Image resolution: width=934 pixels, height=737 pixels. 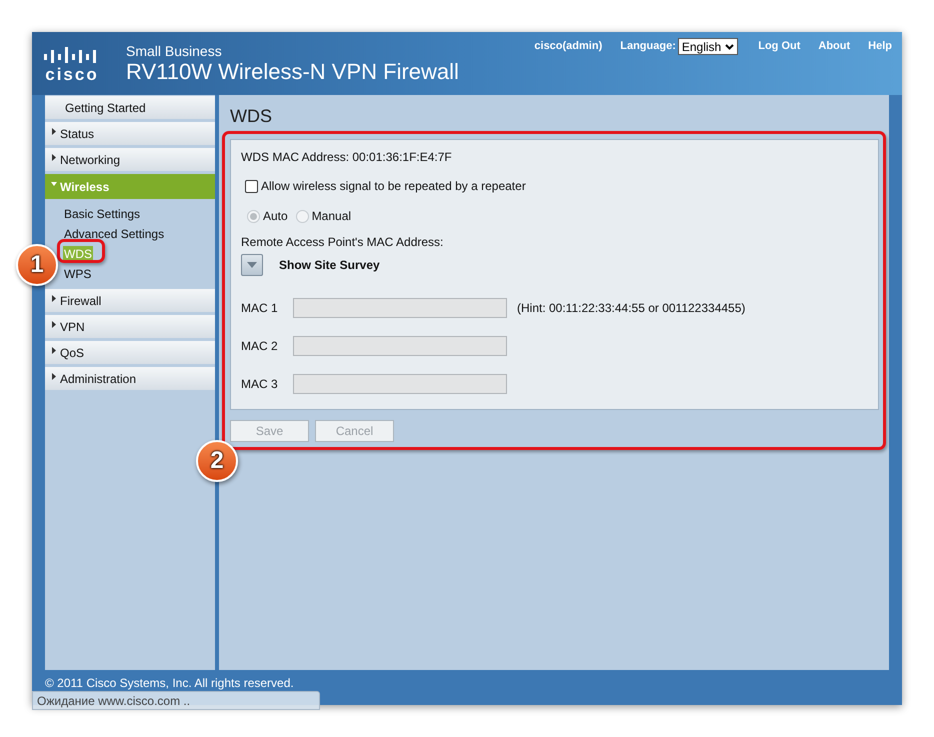 I want to click on checkbox-label: Allow wireless signal to be repeated by a repeater, so click(x=393, y=186).